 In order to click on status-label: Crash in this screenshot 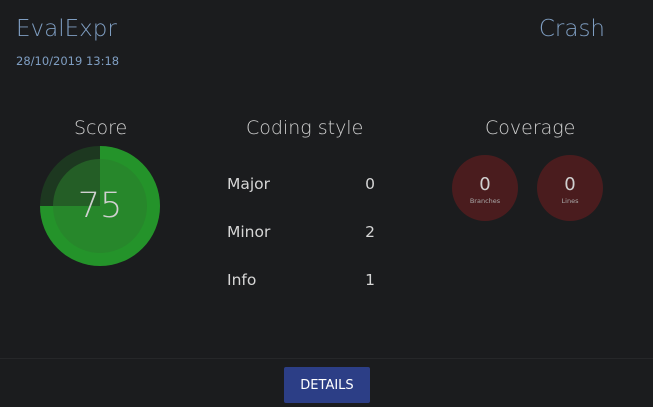, I will do `click(571, 29)`.